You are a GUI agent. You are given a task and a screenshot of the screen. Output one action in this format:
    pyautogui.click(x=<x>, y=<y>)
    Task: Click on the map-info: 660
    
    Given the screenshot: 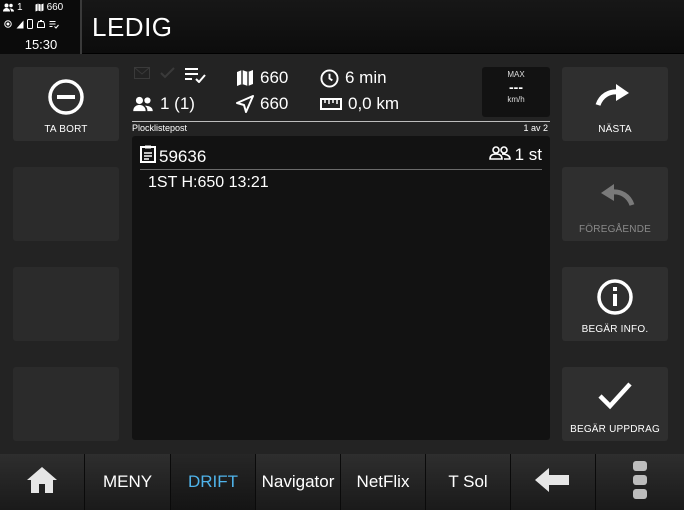 What is the action you would take?
    pyautogui.click(x=262, y=78)
    